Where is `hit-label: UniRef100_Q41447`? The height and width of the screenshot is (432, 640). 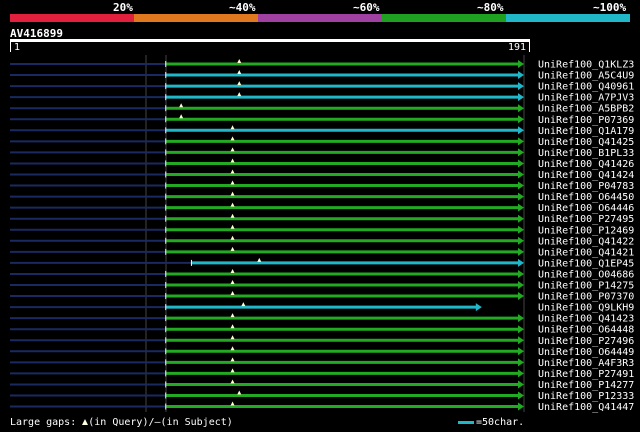 hit-label: UniRef100_Q41447 is located at coordinates (586, 407).